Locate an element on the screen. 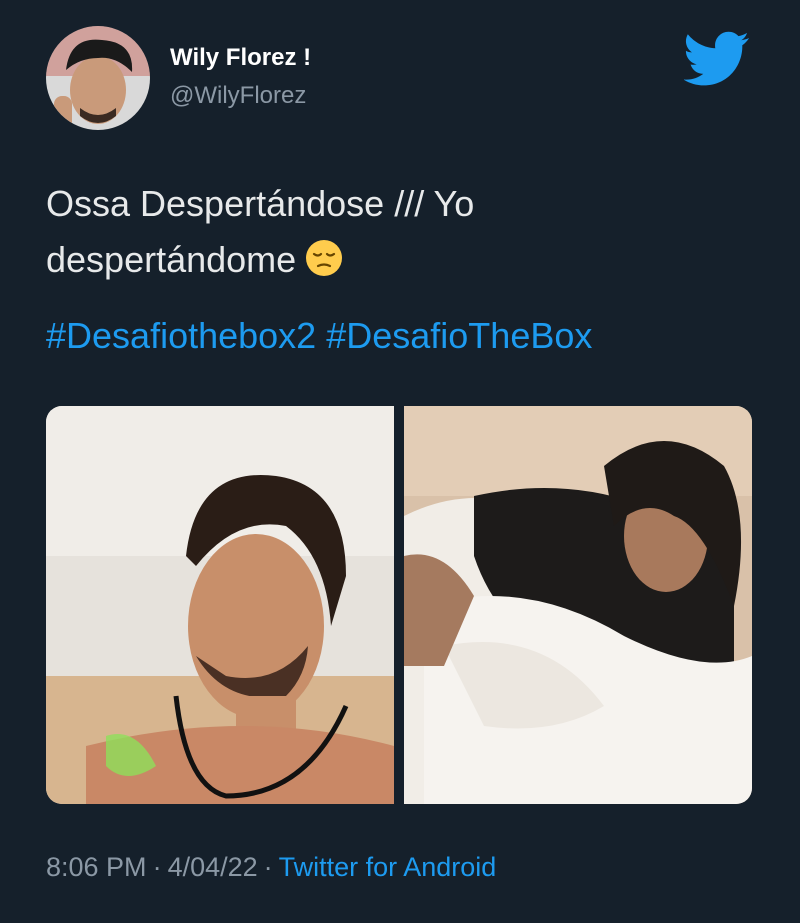 Image resolution: width=800 pixels, height=923 pixels. tweet-text-line-2: despertándome is located at coordinates (396, 260).